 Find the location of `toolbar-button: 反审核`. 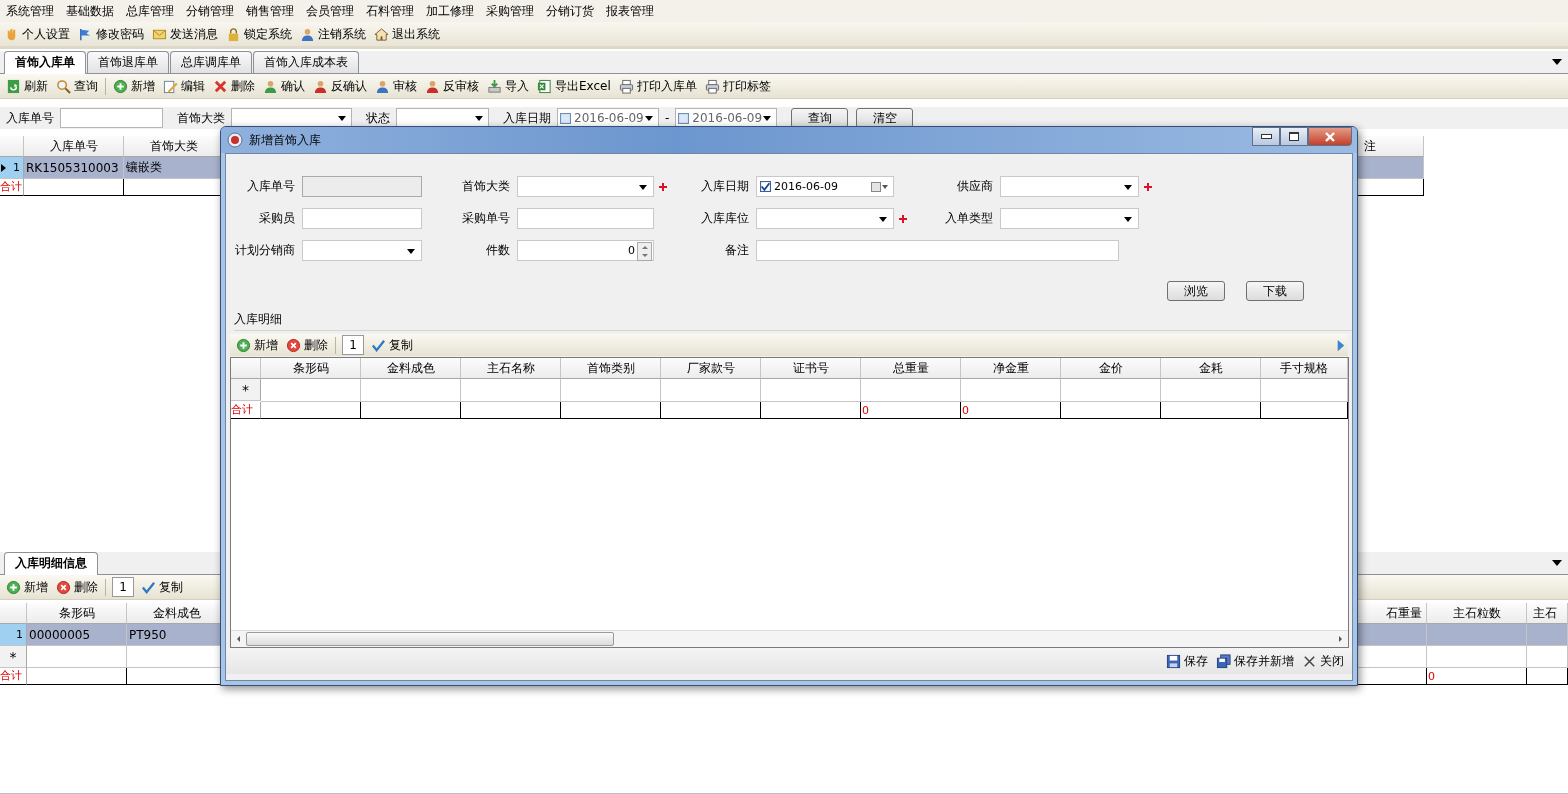

toolbar-button: 反审核 is located at coordinates (452, 86).